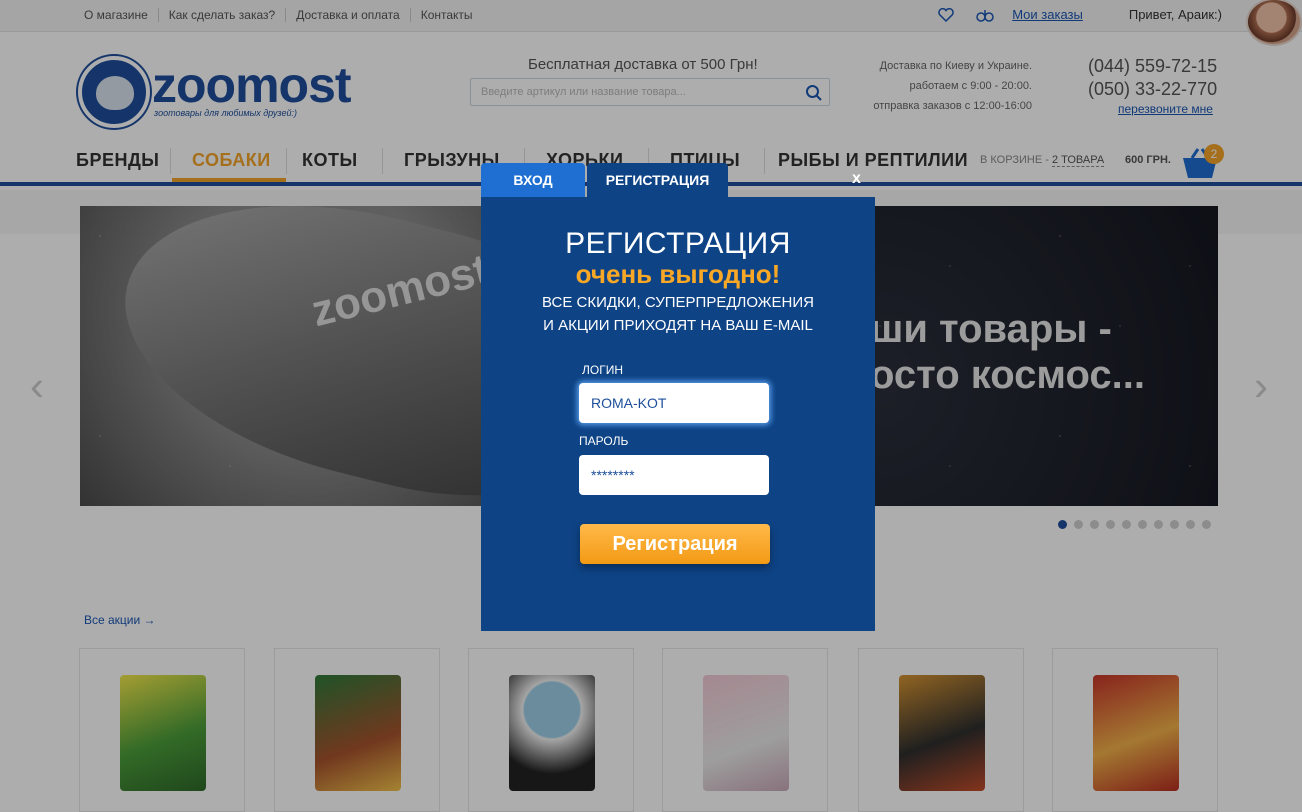 This screenshot has height=812, width=1302. What do you see at coordinates (657, 180) in the screenshot?
I see `tab-register: РЕГИСТРАЦИЯ` at bounding box center [657, 180].